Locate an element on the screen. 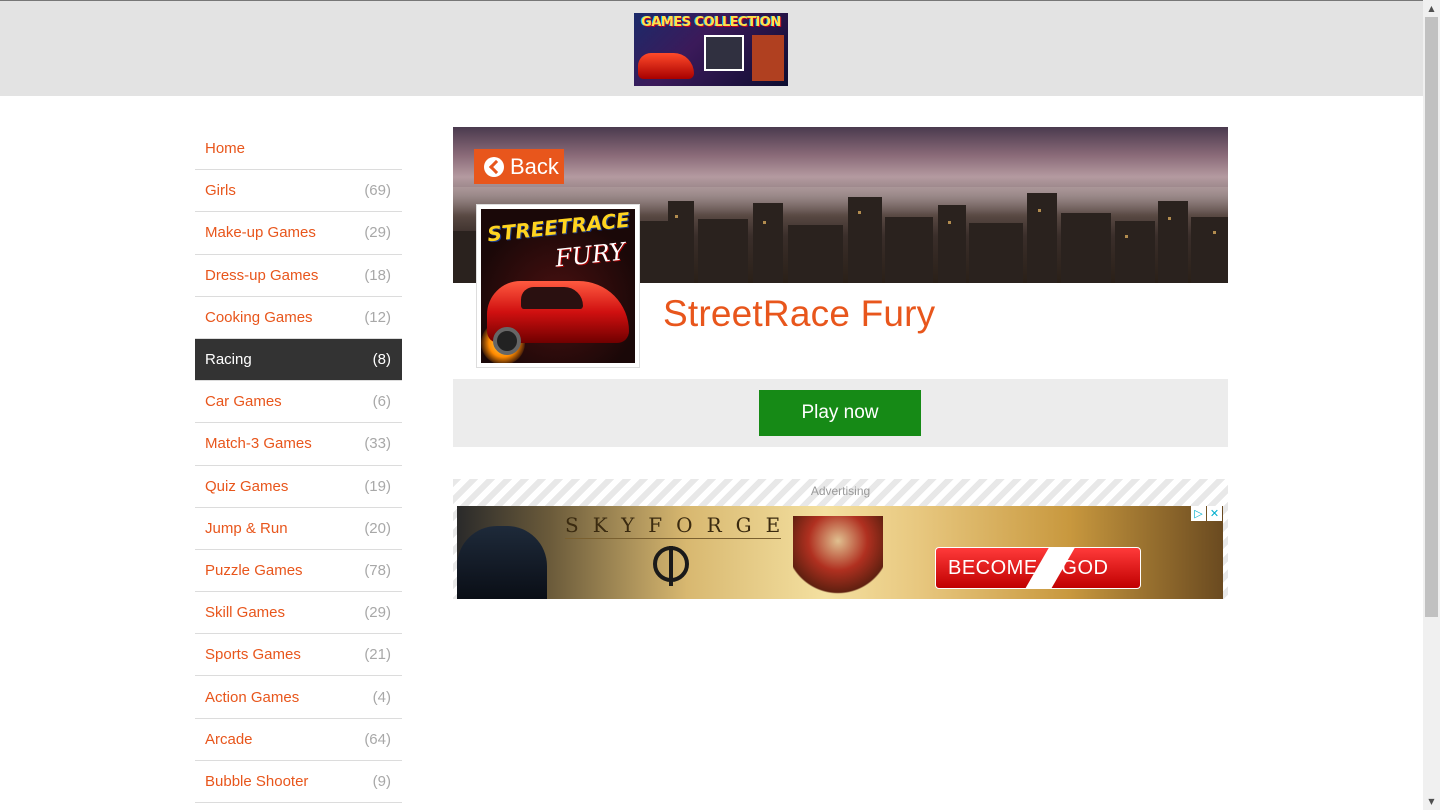 This screenshot has width=1440, height=810. sidebar-item-label: Sports Games is located at coordinates (253, 655).